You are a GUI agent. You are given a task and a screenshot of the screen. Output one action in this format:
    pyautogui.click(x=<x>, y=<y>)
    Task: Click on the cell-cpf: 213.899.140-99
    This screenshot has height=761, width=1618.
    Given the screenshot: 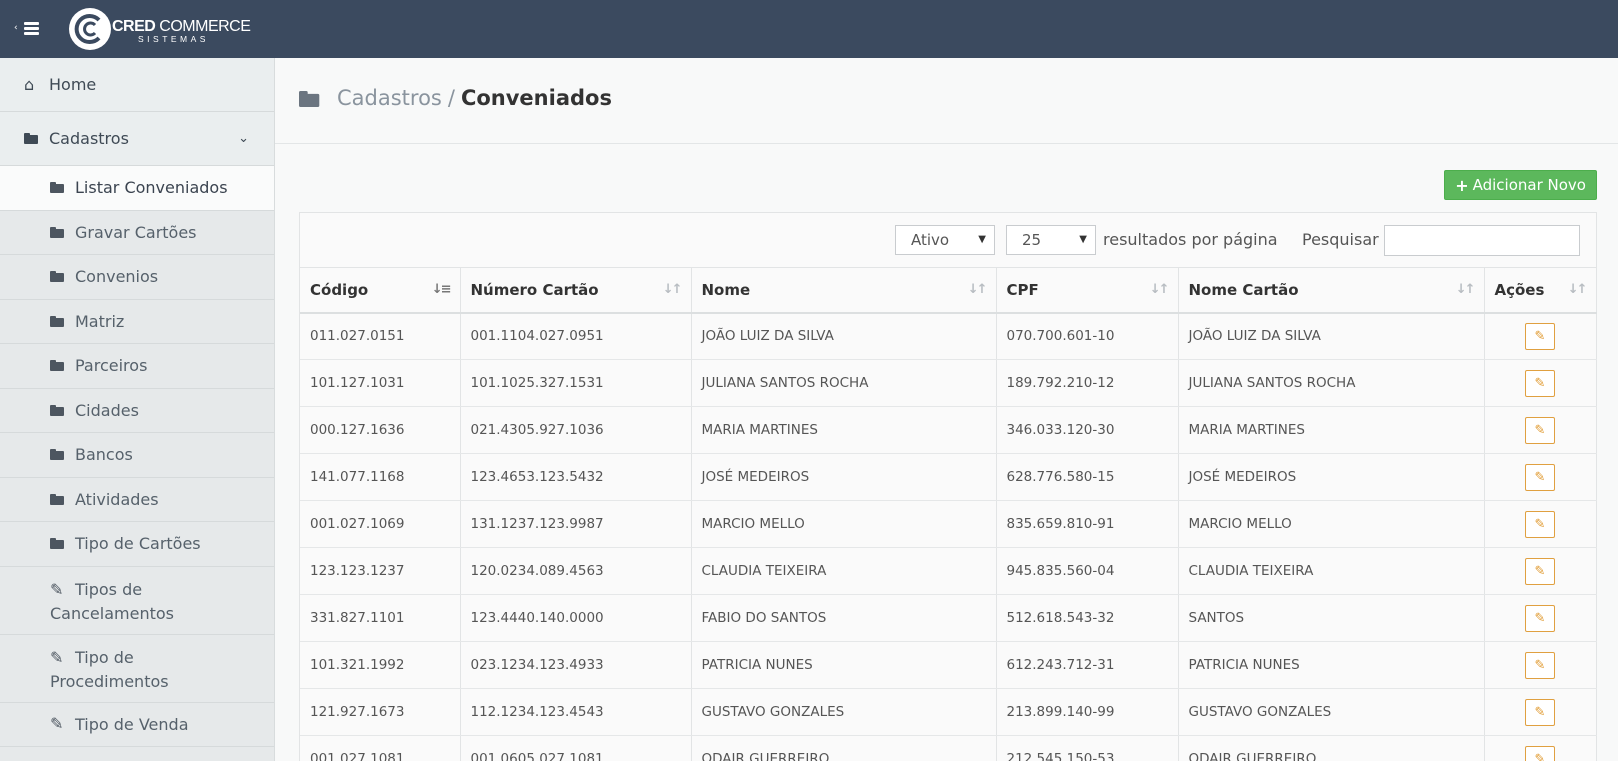 What is the action you would take?
    pyautogui.click(x=1087, y=712)
    